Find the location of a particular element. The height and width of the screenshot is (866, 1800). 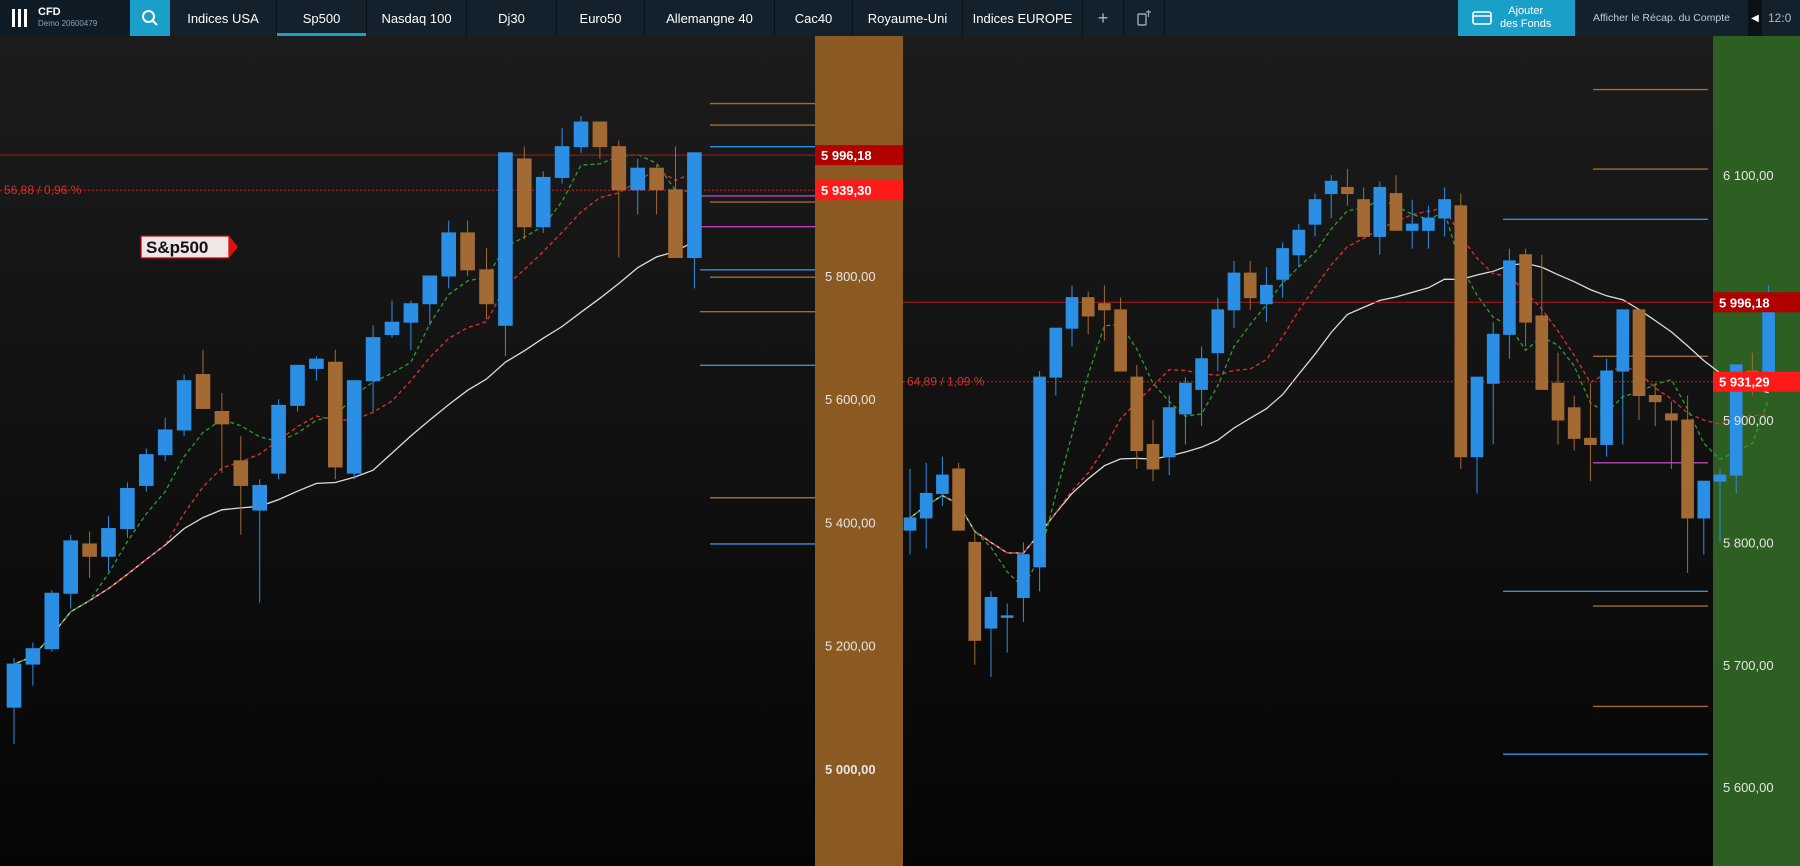

tab-euro50: Euro50 is located at coordinates (601, 18).